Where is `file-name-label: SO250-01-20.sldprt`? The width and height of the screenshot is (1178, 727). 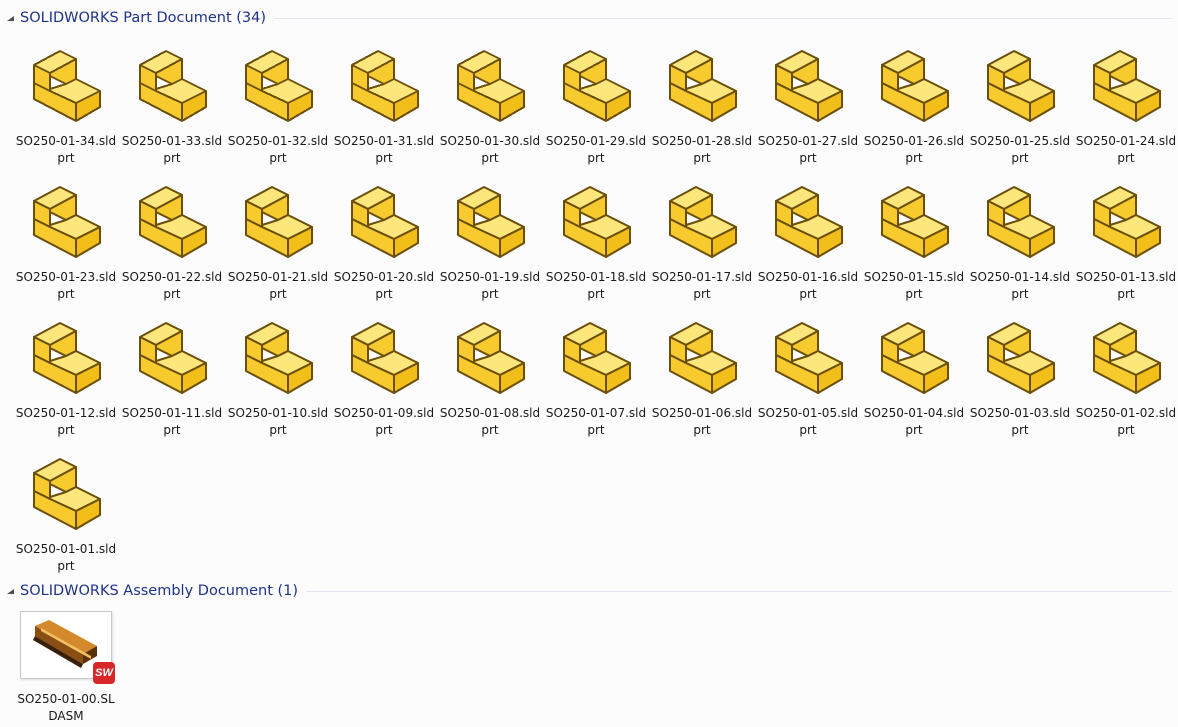 file-name-label: SO250-01-20.sldprt is located at coordinates (384, 285).